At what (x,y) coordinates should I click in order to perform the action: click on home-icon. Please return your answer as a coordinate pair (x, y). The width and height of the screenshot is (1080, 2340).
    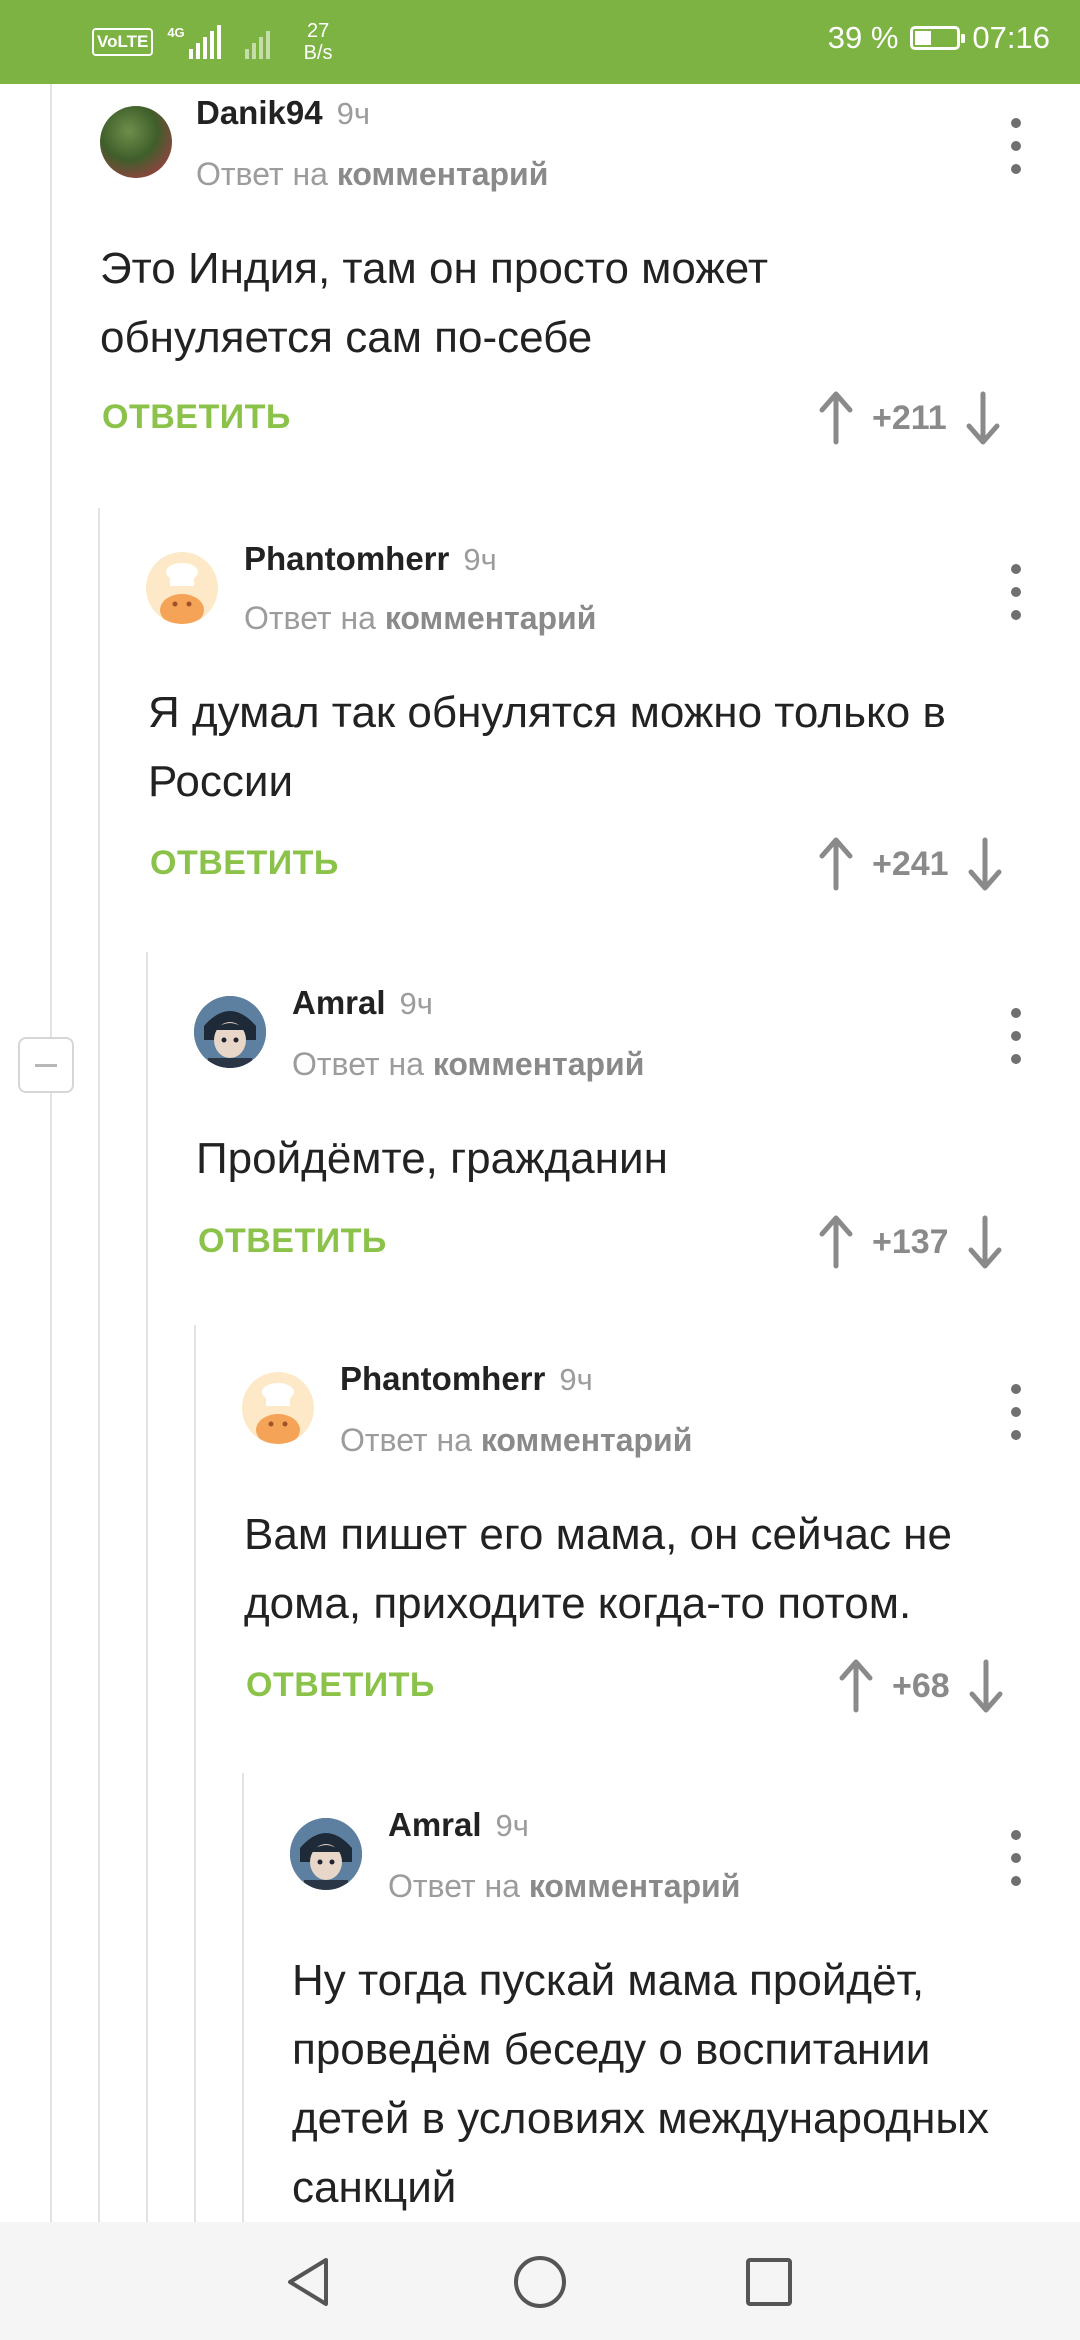
    Looking at the image, I should click on (540, 2282).